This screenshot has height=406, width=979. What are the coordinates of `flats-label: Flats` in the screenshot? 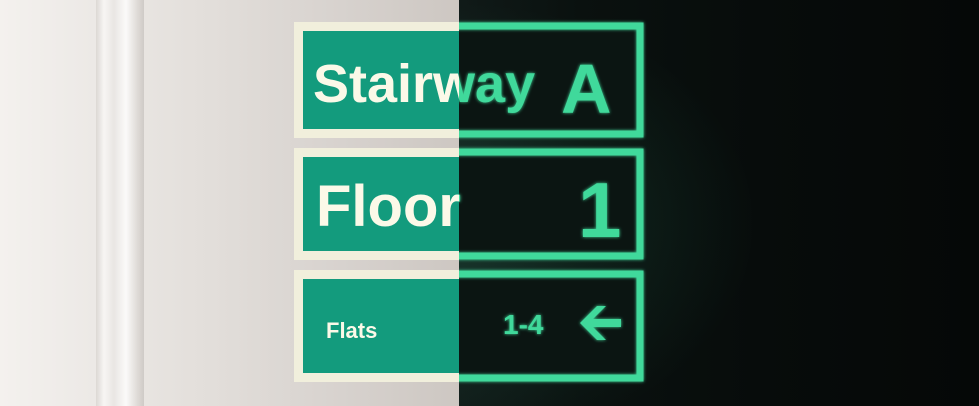 It's located at (351, 330).